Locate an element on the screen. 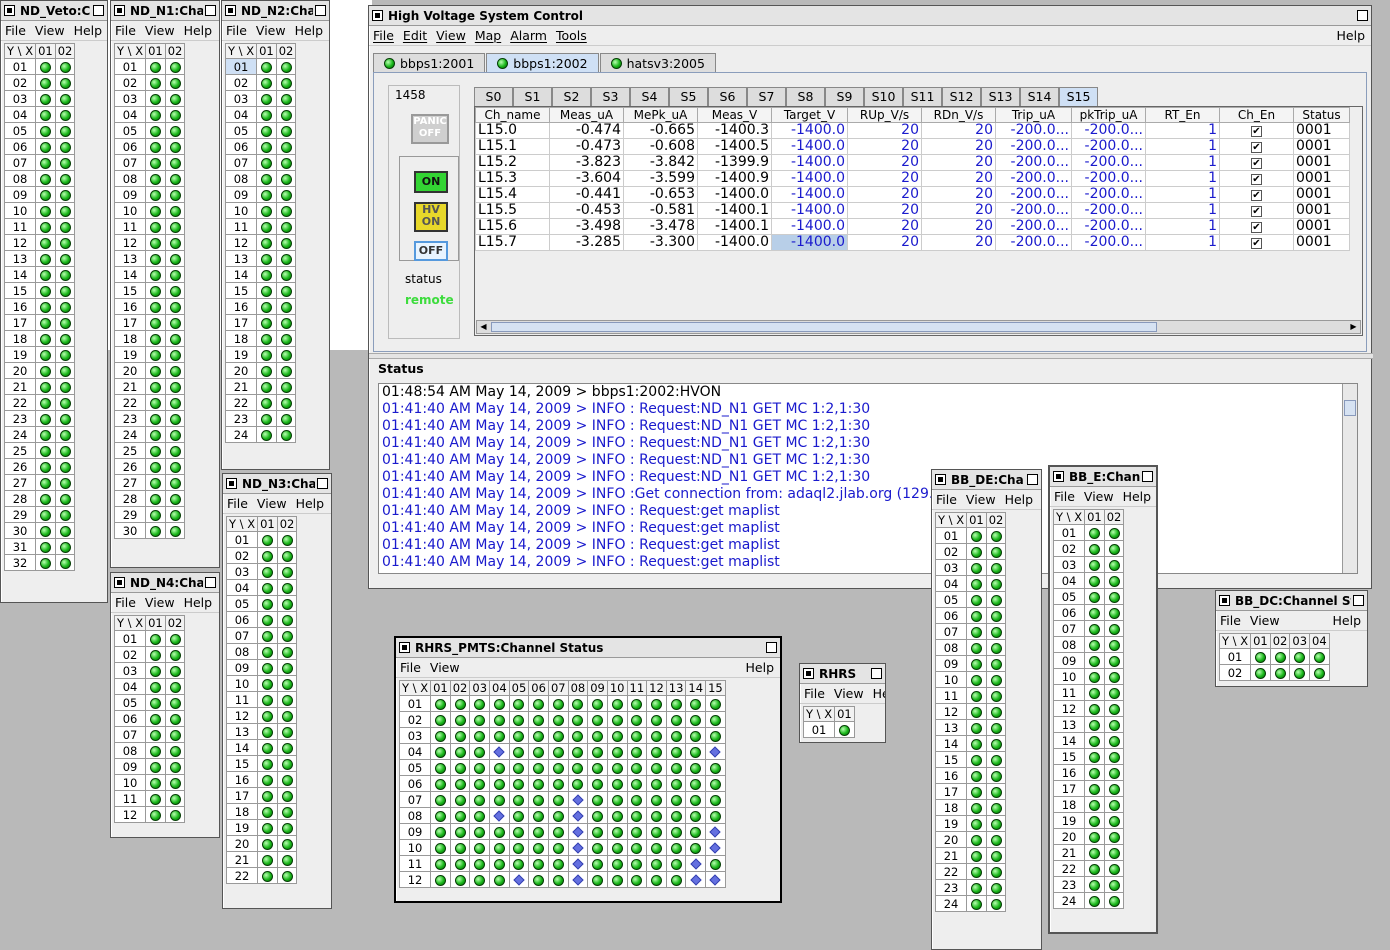 This screenshot has width=1390, height=950. grid-row-label: 17 is located at coordinates (1069, 788).